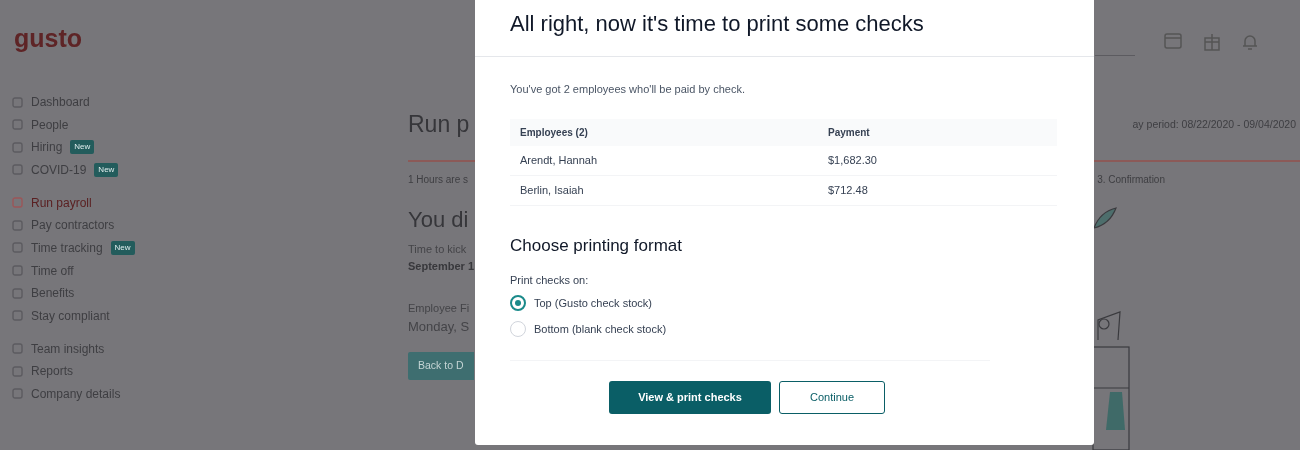  I want to click on sidebar-item: Team insights, so click(68, 348).